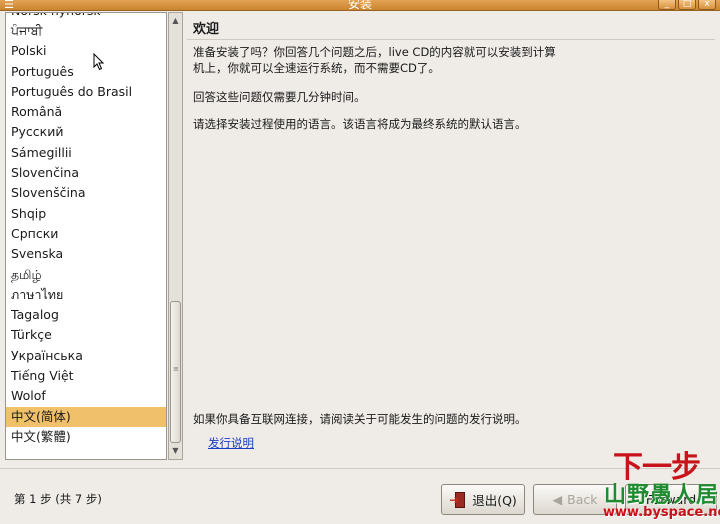  Describe the element at coordinates (707, 5) in the screenshot. I see `close-button: x` at that location.